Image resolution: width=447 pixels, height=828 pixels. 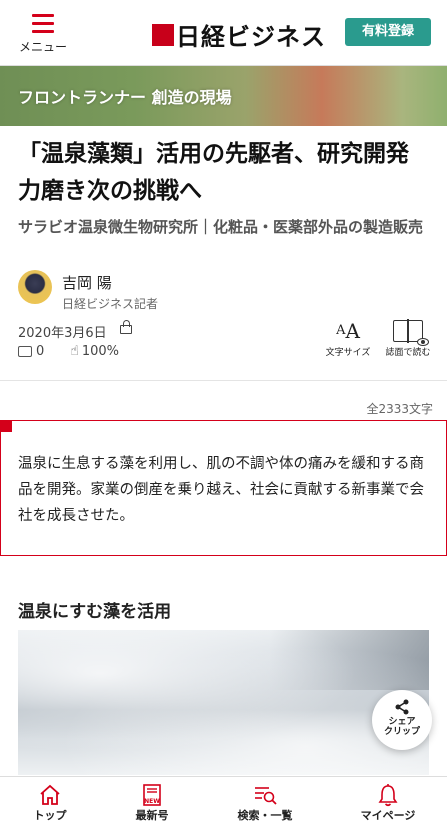 What do you see at coordinates (388, 795) in the screenshot?
I see `bell-icon` at bounding box center [388, 795].